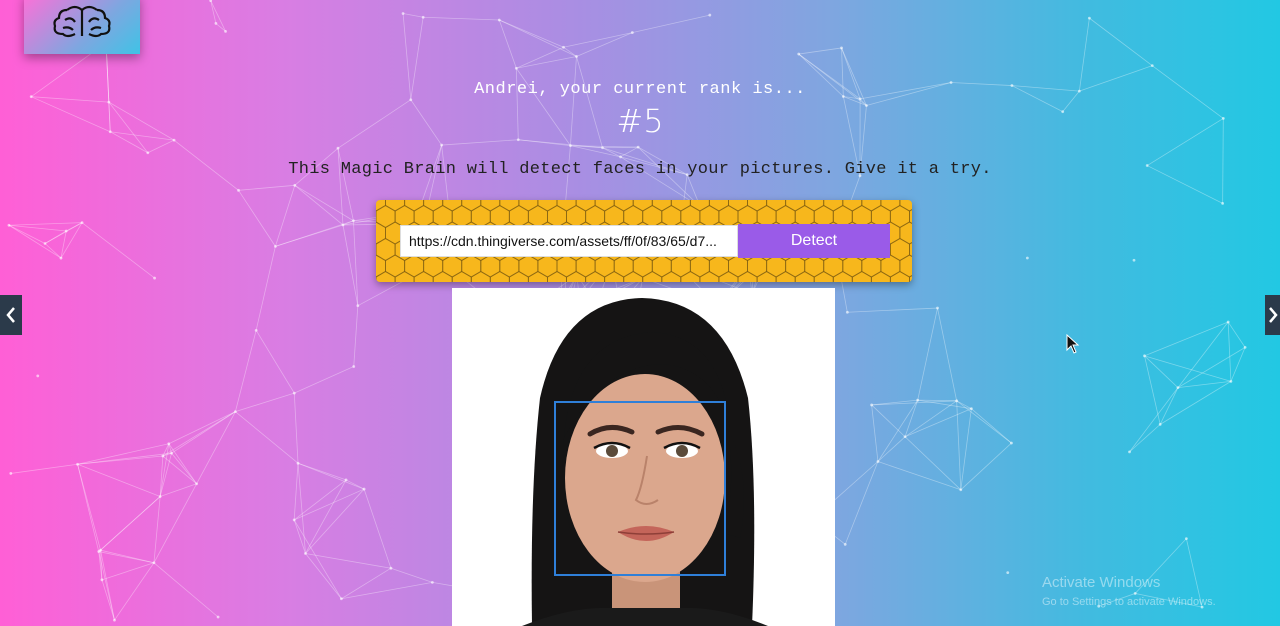 This screenshot has width=1280, height=626. What do you see at coordinates (1129, 602) in the screenshot?
I see `activate-windows-subtitle: Go to Settings to activate Windows.` at bounding box center [1129, 602].